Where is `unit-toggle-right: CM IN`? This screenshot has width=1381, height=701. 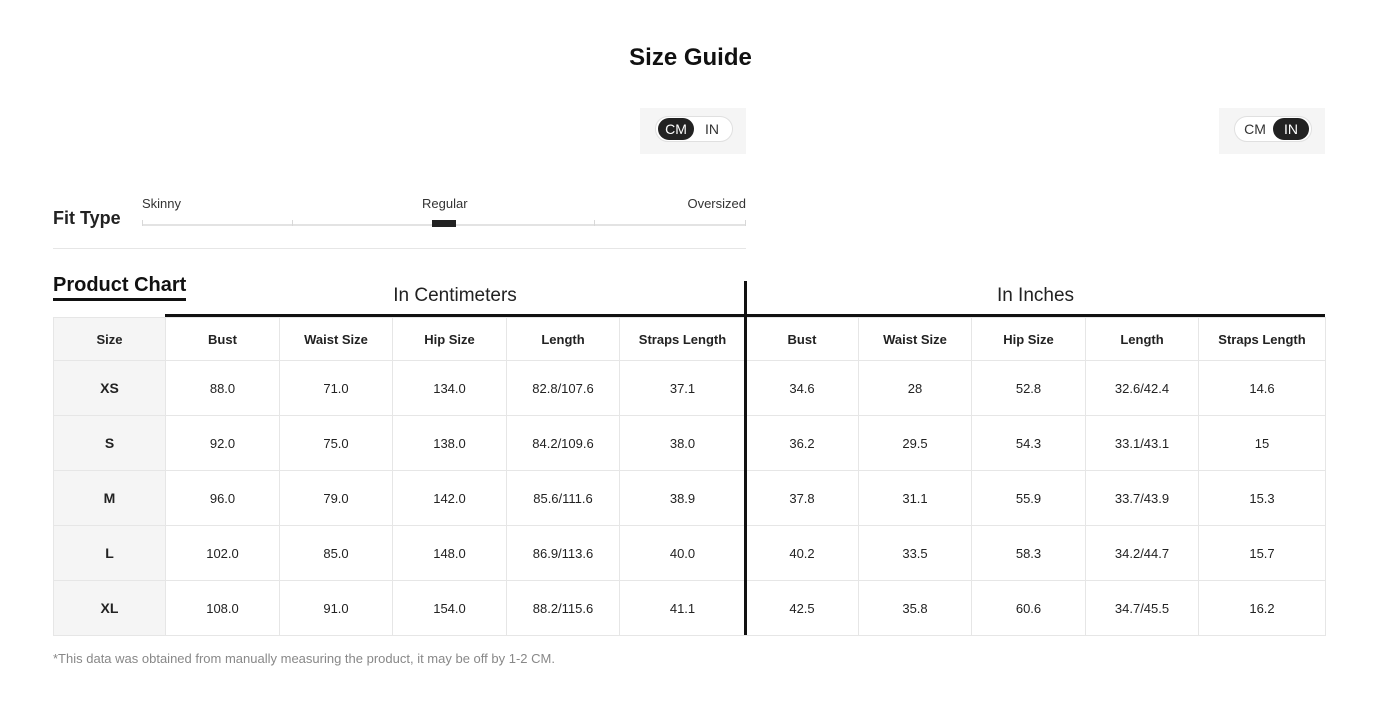
unit-toggle-right: CM IN is located at coordinates (1273, 129).